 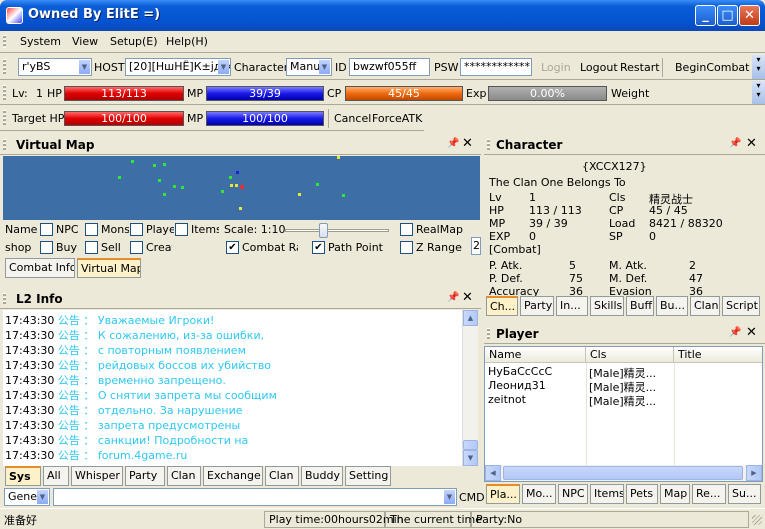 I want to click on scroll-right-icon: ▶, so click(x=754, y=473).